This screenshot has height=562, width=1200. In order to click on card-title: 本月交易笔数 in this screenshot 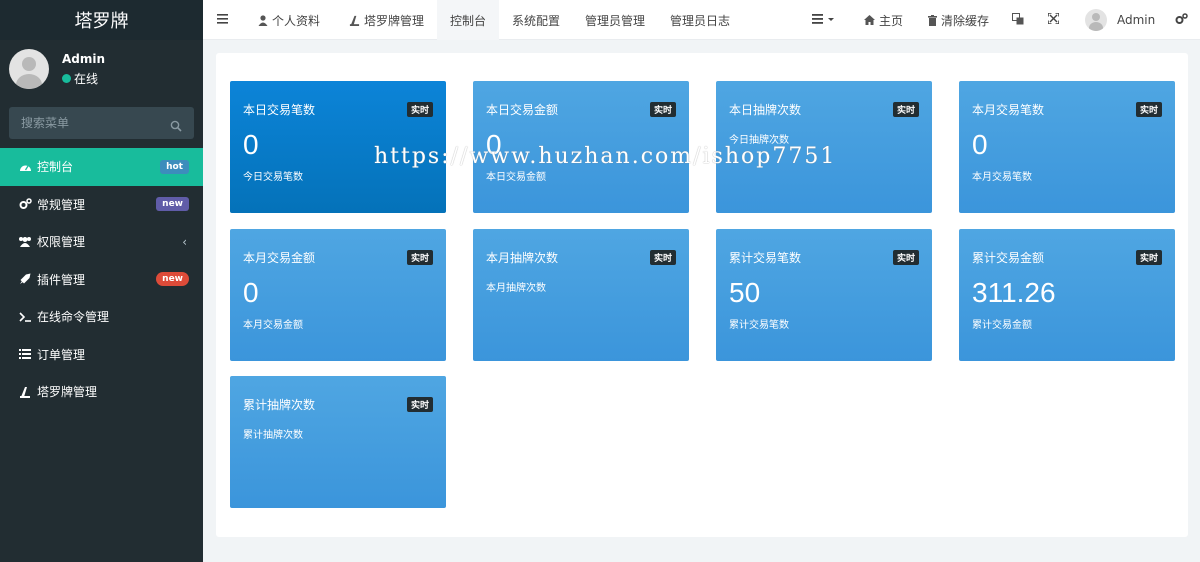, I will do `click(1008, 110)`.